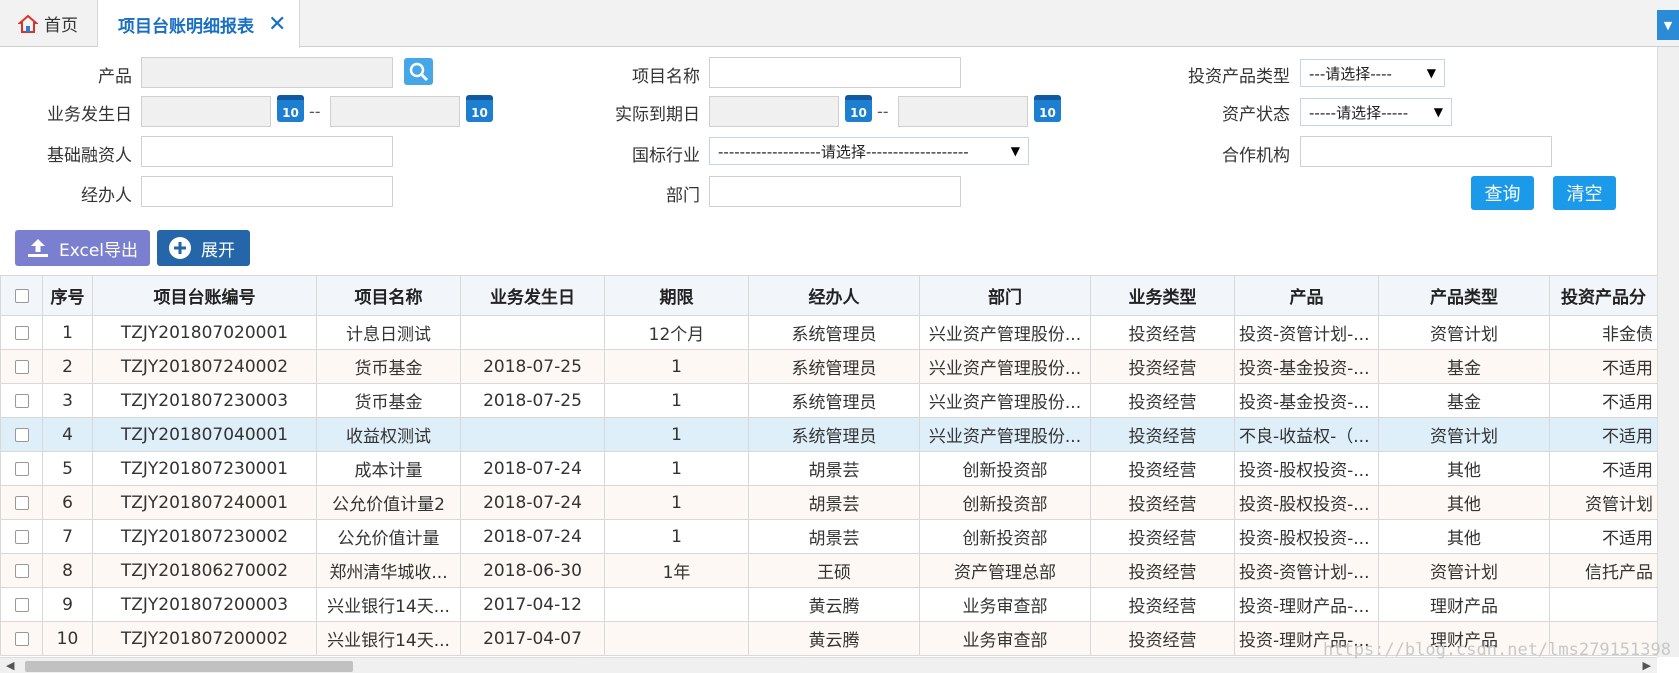  Describe the element at coordinates (204, 570) in the screenshot. I see `table-cell: TZJY201806270002` at that location.